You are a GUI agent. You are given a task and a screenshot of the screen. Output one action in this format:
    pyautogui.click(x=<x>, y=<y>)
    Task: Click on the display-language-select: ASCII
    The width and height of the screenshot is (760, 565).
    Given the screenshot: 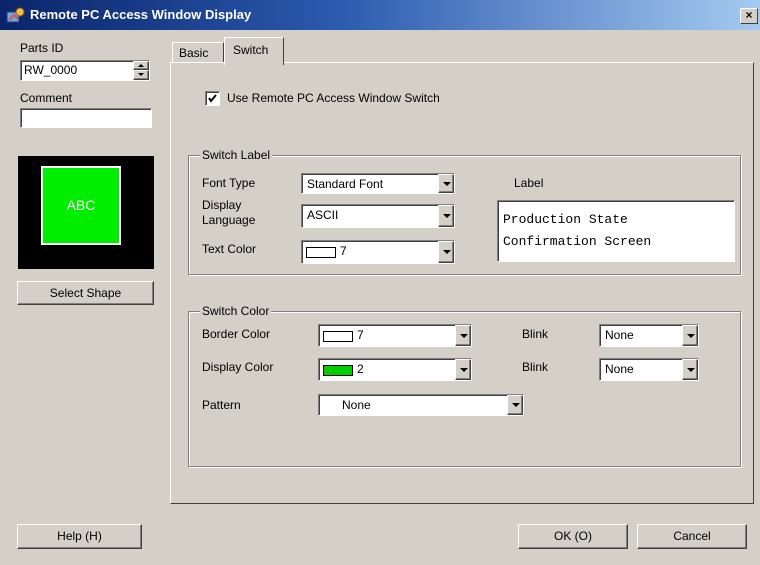 What is the action you would take?
    pyautogui.click(x=378, y=216)
    